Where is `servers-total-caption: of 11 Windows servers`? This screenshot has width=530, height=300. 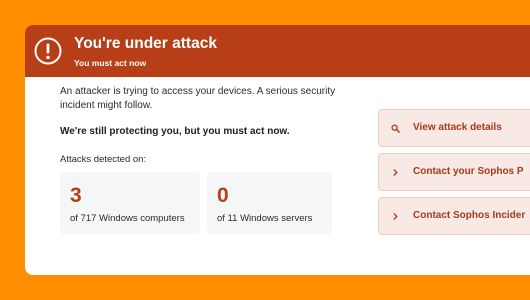
servers-total-caption: of 11 Windows servers is located at coordinates (265, 218).